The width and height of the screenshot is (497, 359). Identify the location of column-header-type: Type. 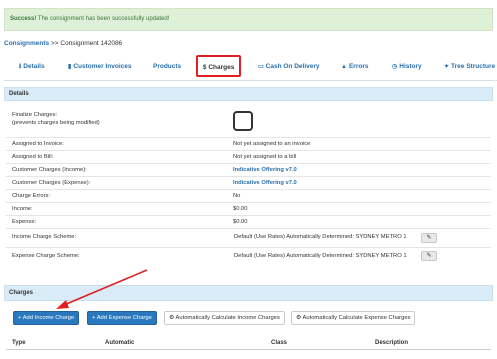
(19, 343).